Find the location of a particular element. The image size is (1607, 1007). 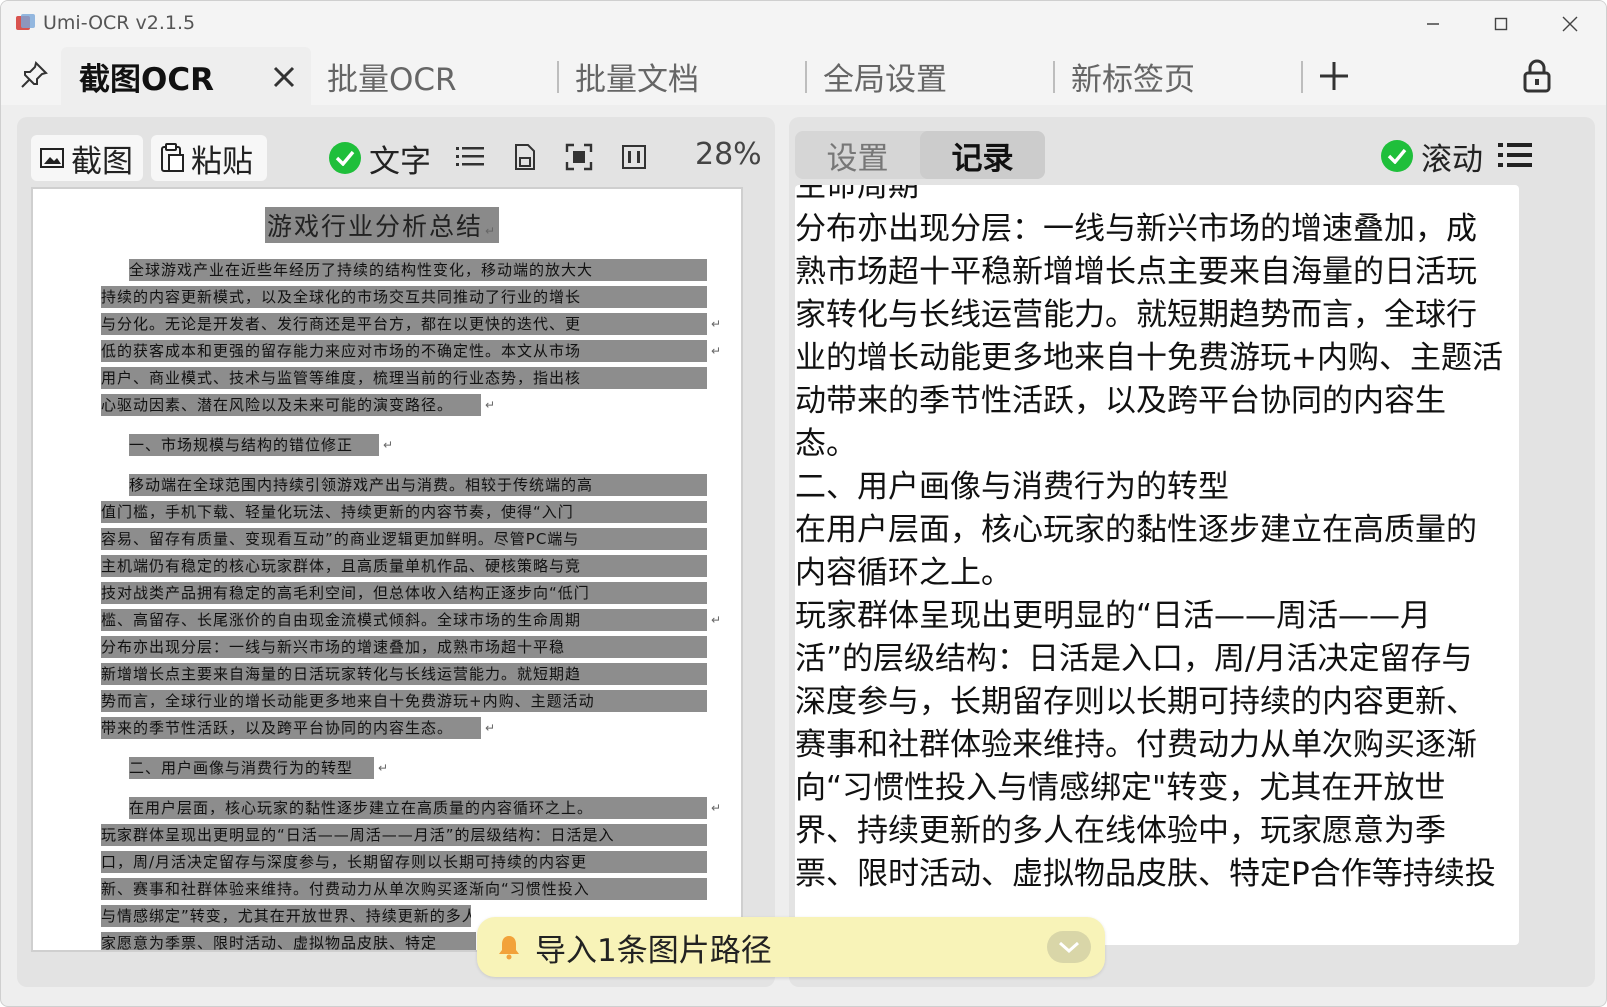

tab-batch-doc: 批量文档 is located at coordinates (681, 76).